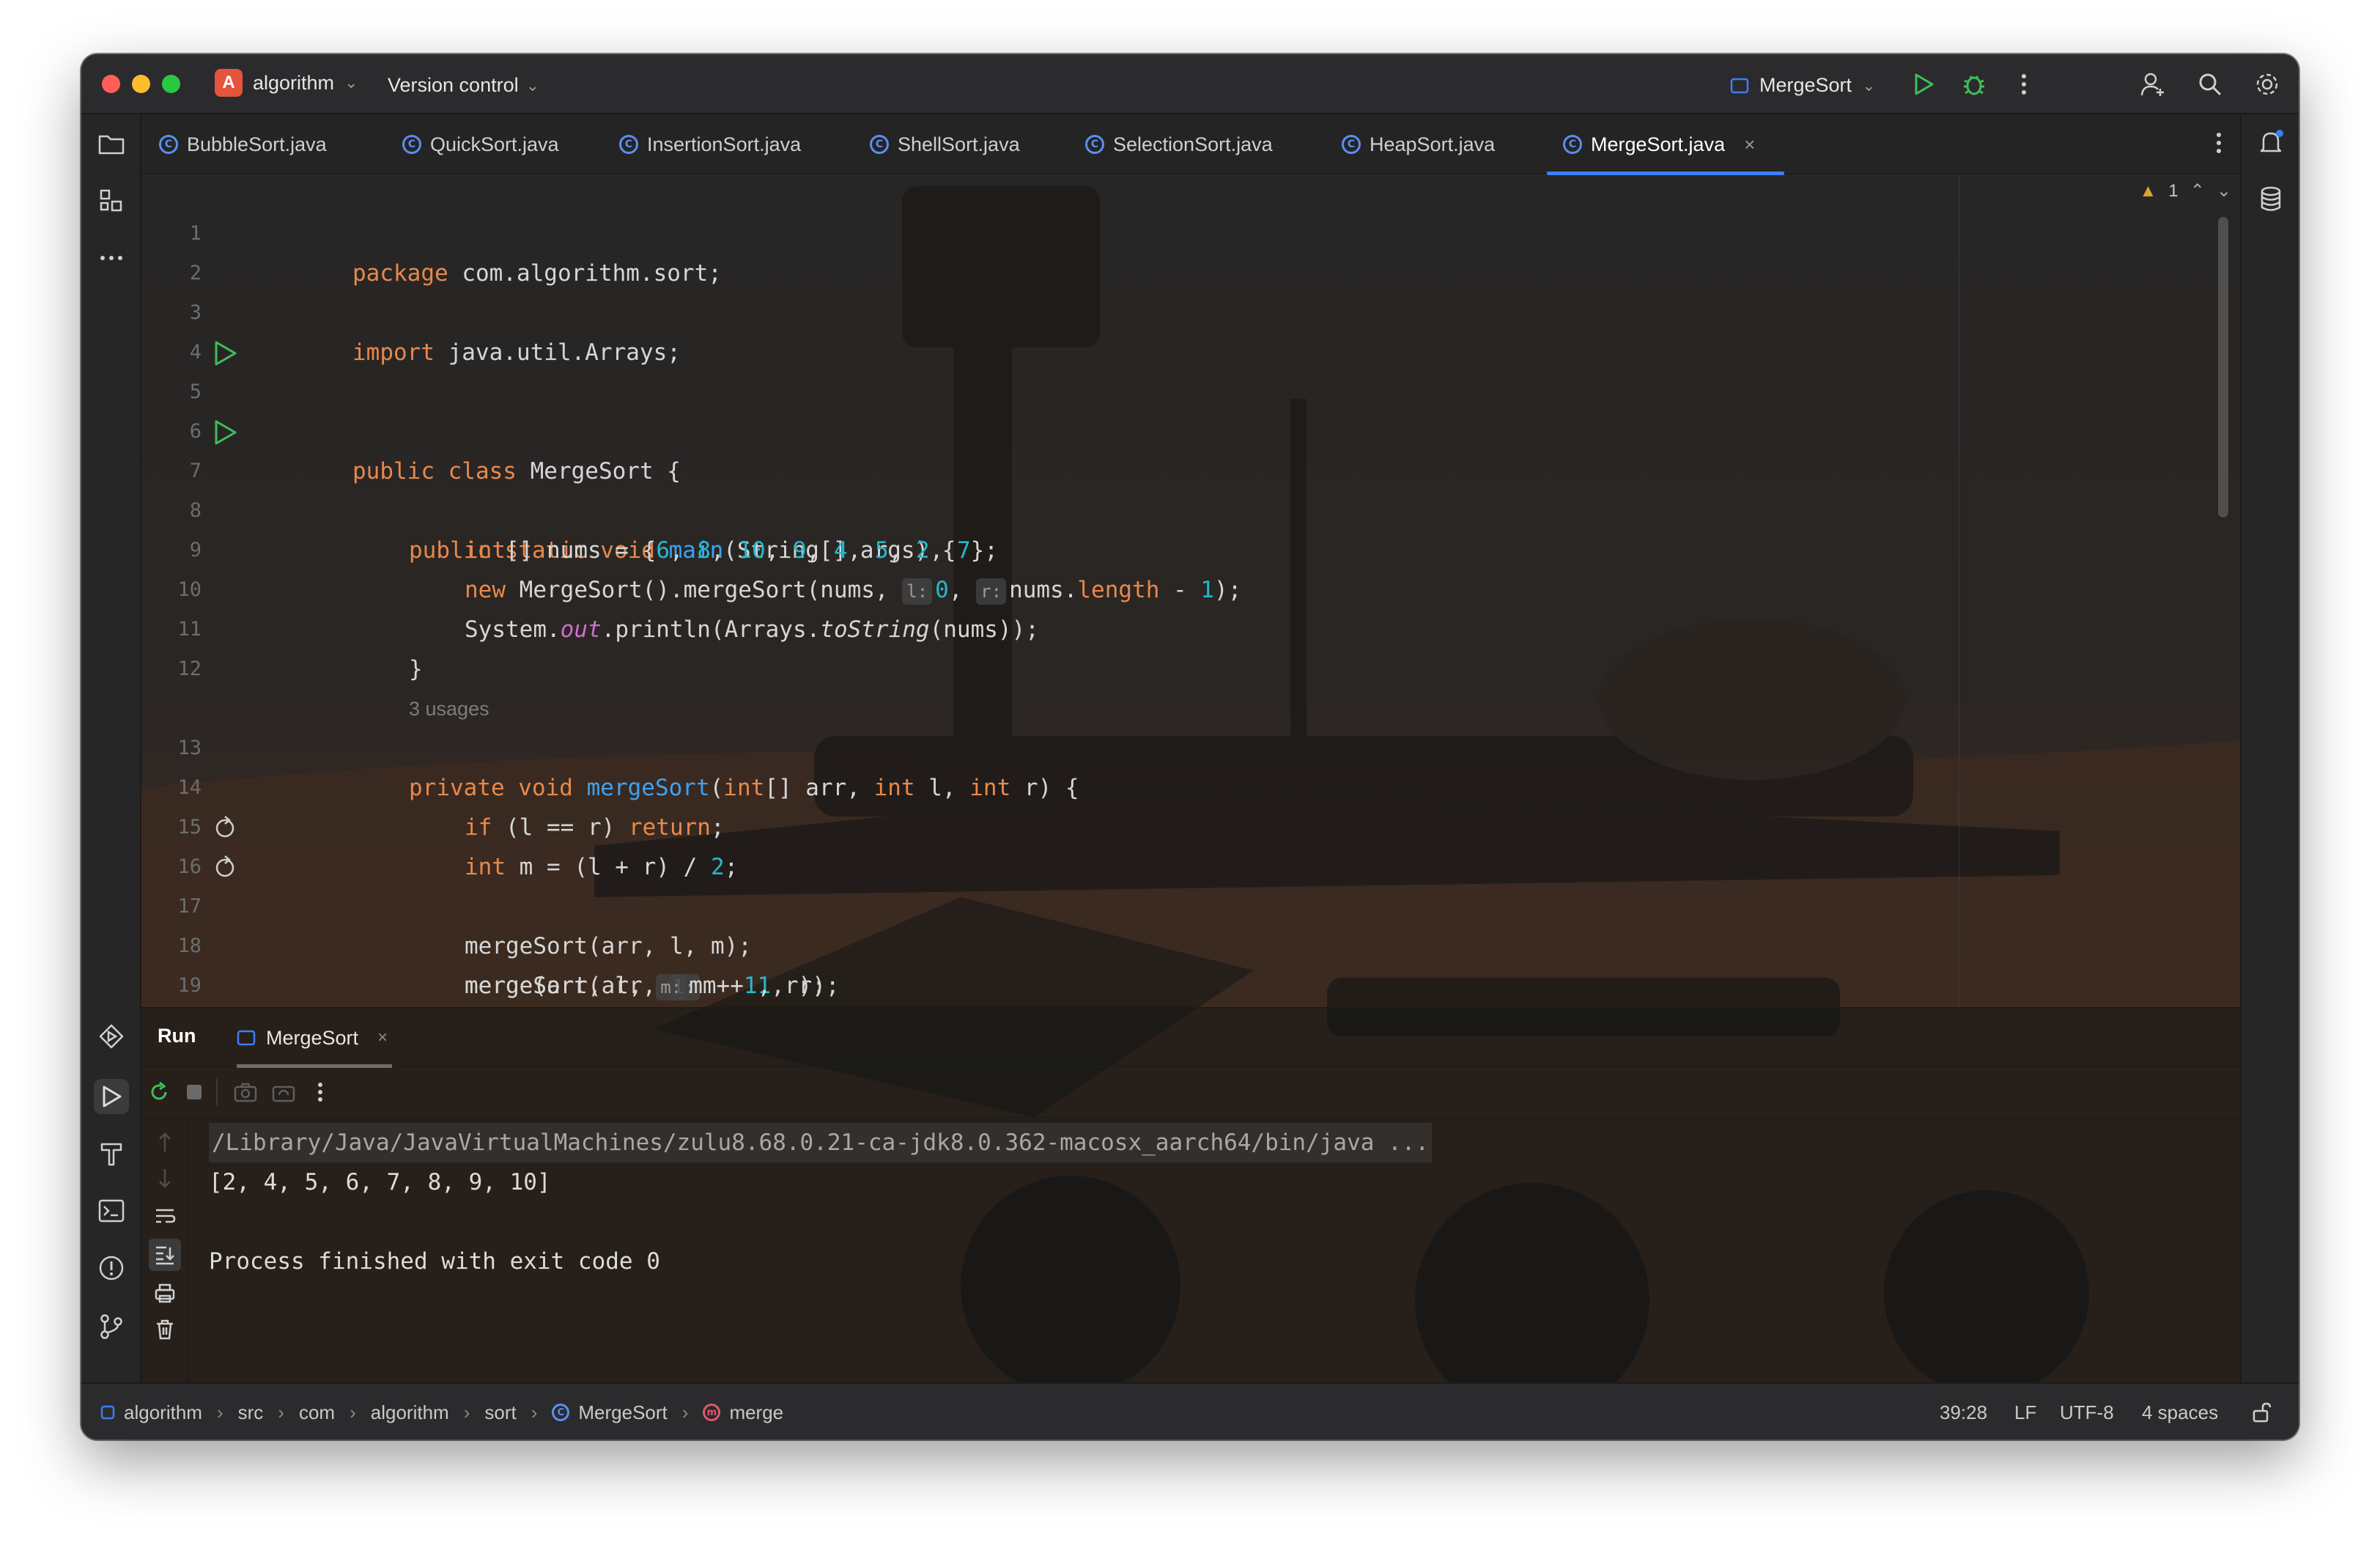 The width and height of the screenshot is (2380, 1548). I want to click on clear-console-button, so click(165, 1329).